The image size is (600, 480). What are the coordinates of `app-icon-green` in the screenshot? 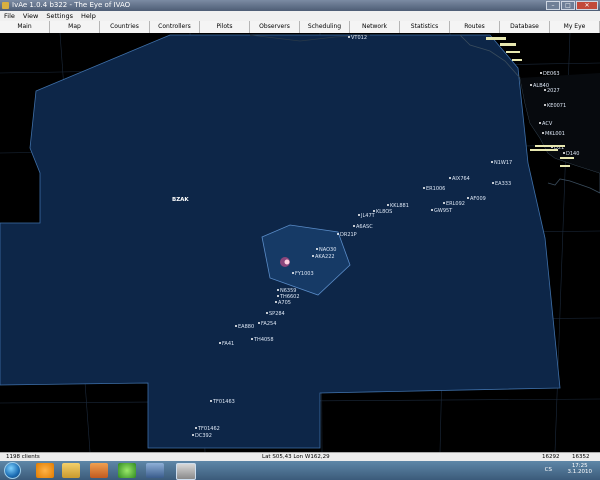 It's located at (127, 470).